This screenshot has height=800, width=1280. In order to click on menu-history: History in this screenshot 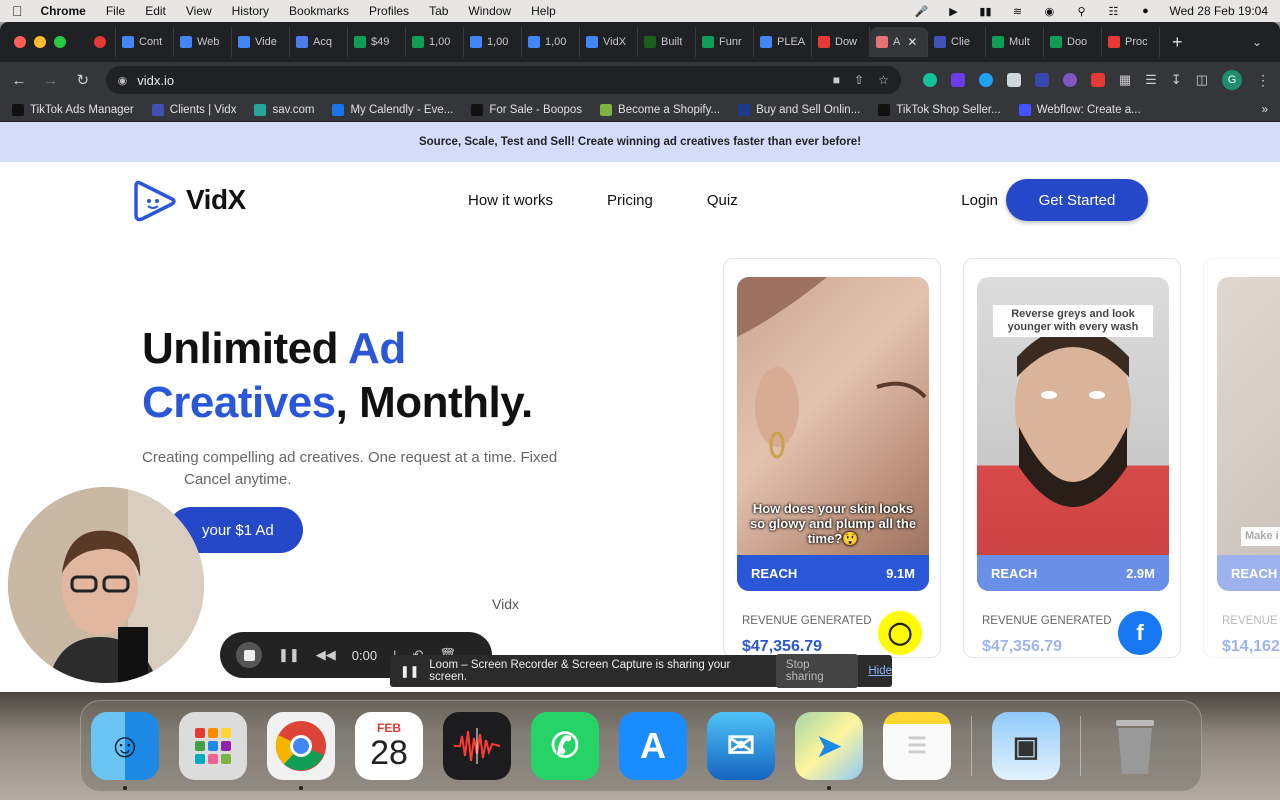, I will do `click(250, 11)`.